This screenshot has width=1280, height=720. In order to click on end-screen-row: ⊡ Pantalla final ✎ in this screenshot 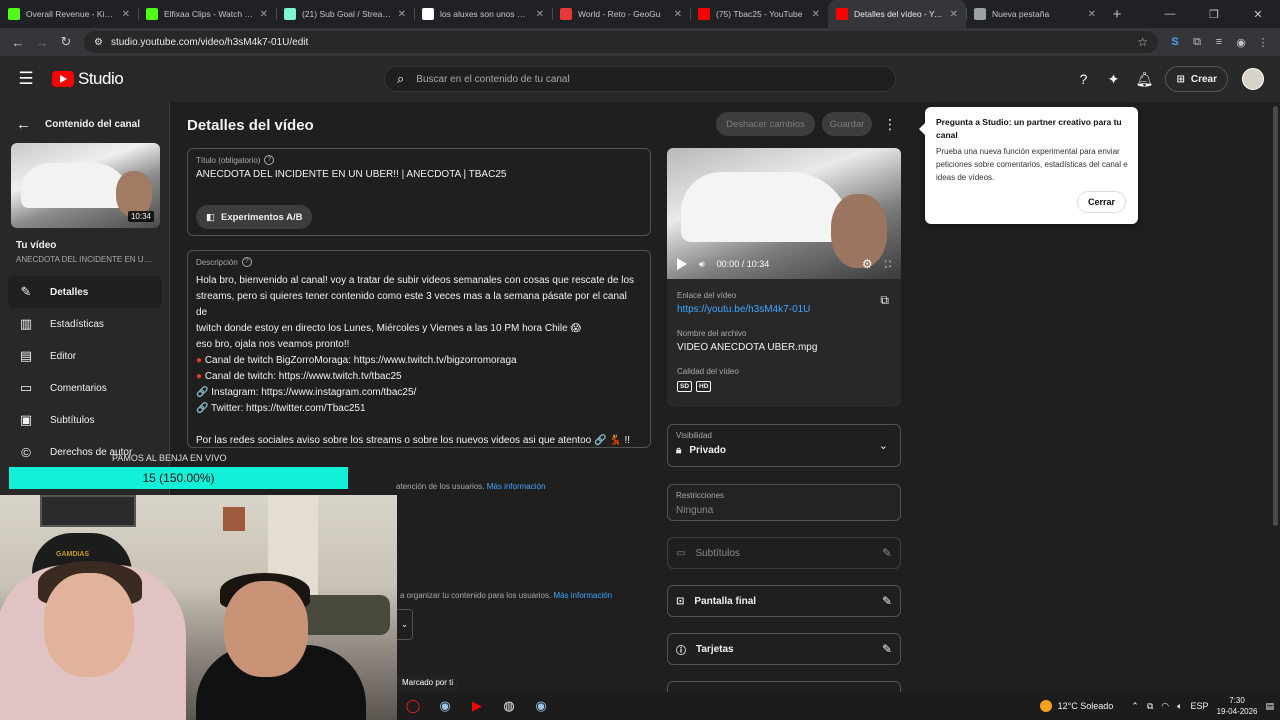, I will do `click(784, 601)`.